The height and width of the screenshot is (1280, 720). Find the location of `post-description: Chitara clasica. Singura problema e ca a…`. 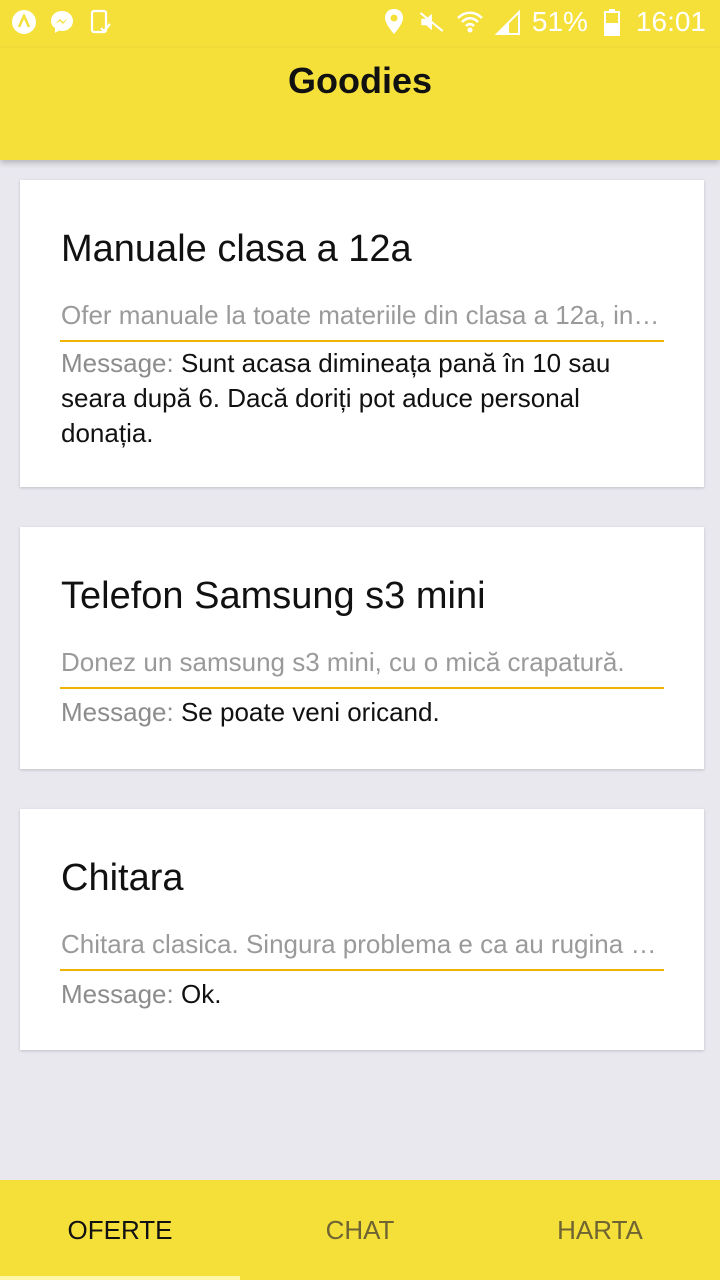

post-description: Chitara clasica. Singura problema e ca a… is located at coordinates (362, 944).